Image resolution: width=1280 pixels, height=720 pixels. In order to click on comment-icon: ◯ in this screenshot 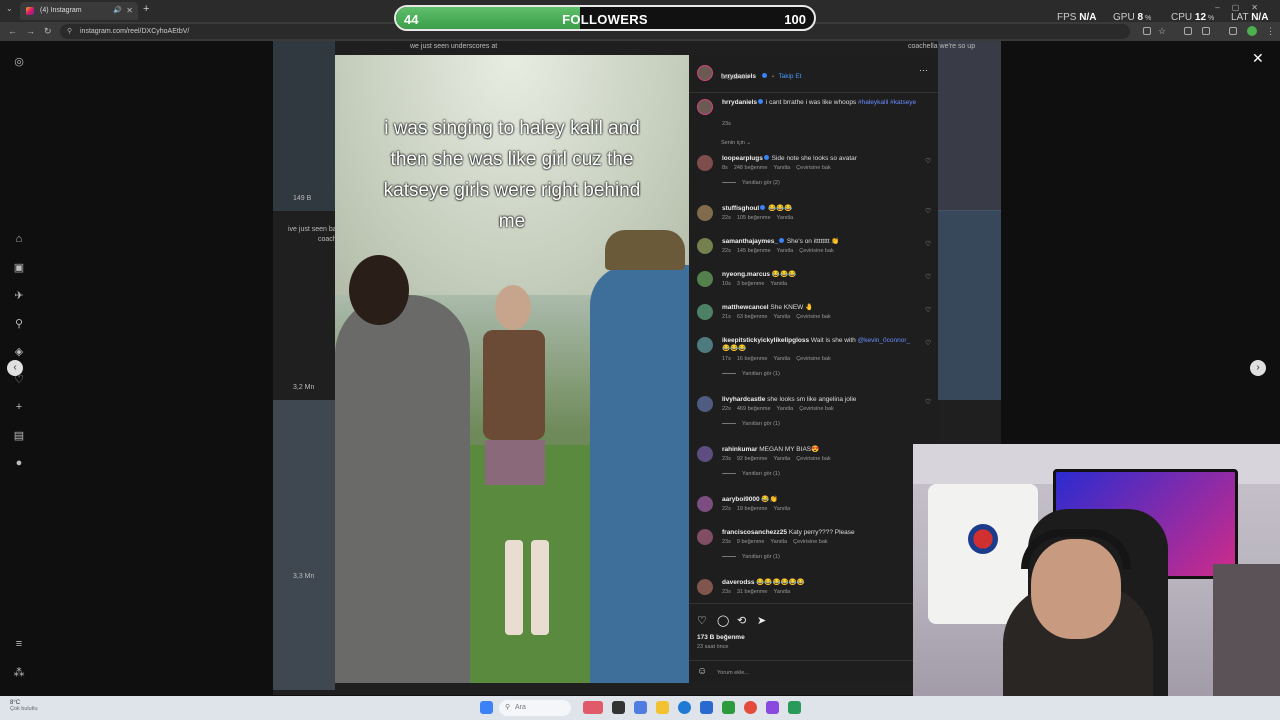, I will do `click(723, 620)`.